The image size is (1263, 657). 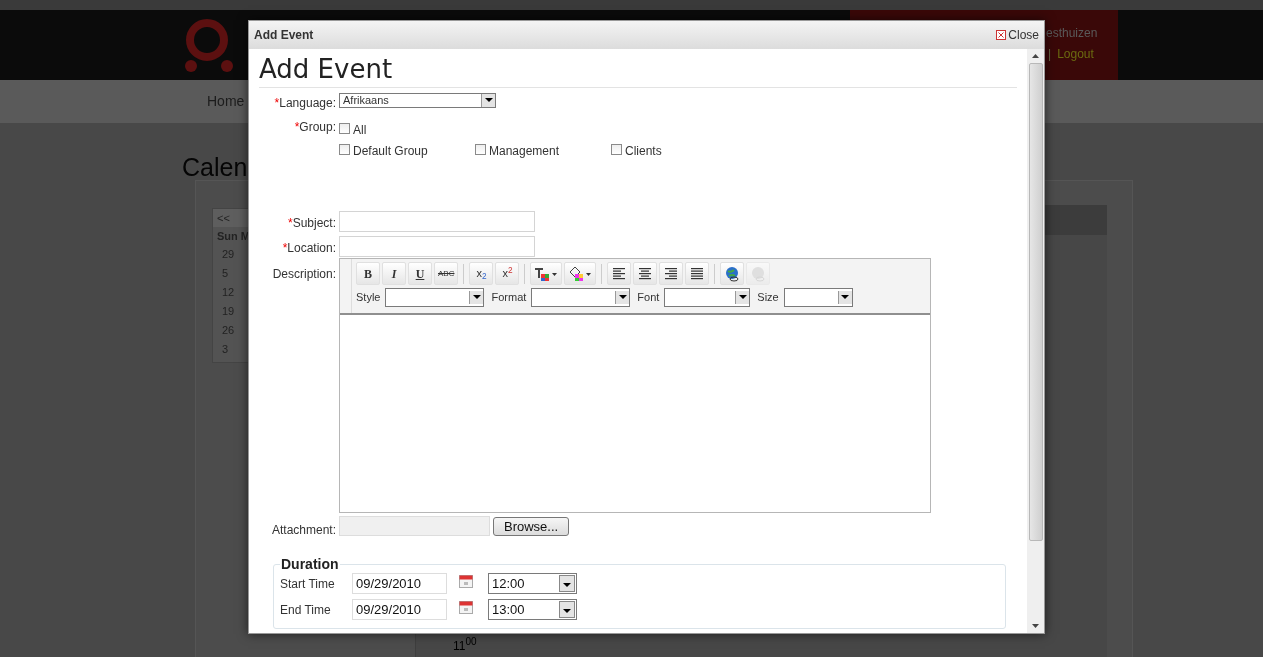 I want to click on justify-icon, so click(x=697, y=273).